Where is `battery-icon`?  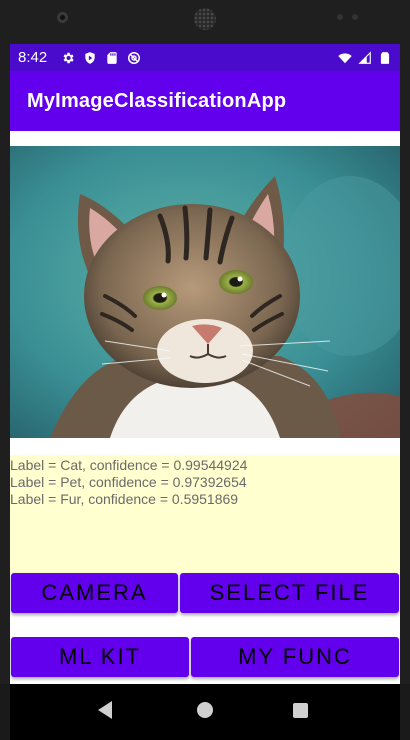
battery-icon is located at coordinates (385, 57).